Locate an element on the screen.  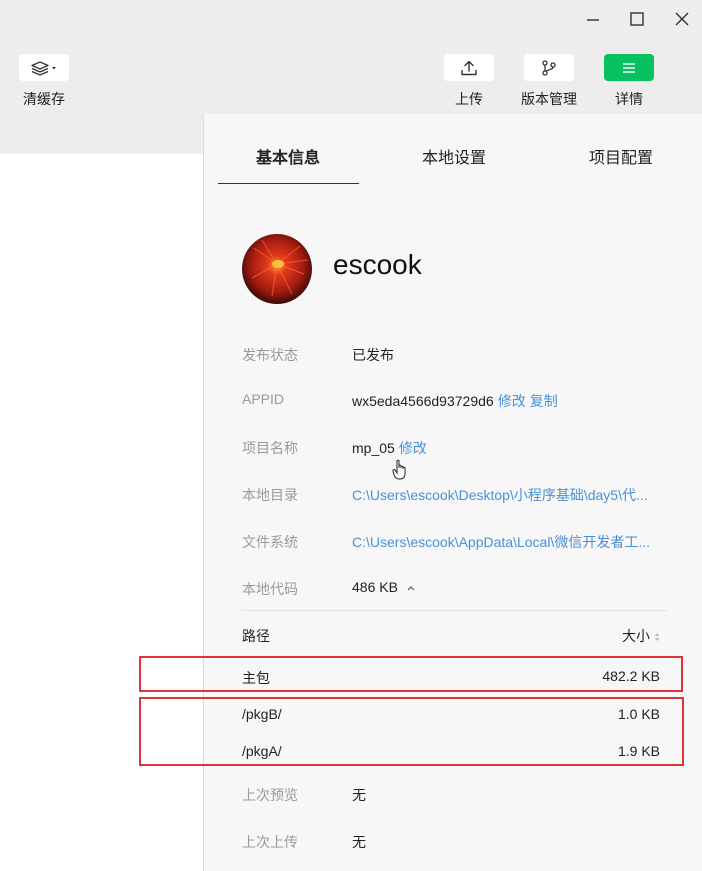
local-code-label: 本地代码 is located at coordinates (270, 589).